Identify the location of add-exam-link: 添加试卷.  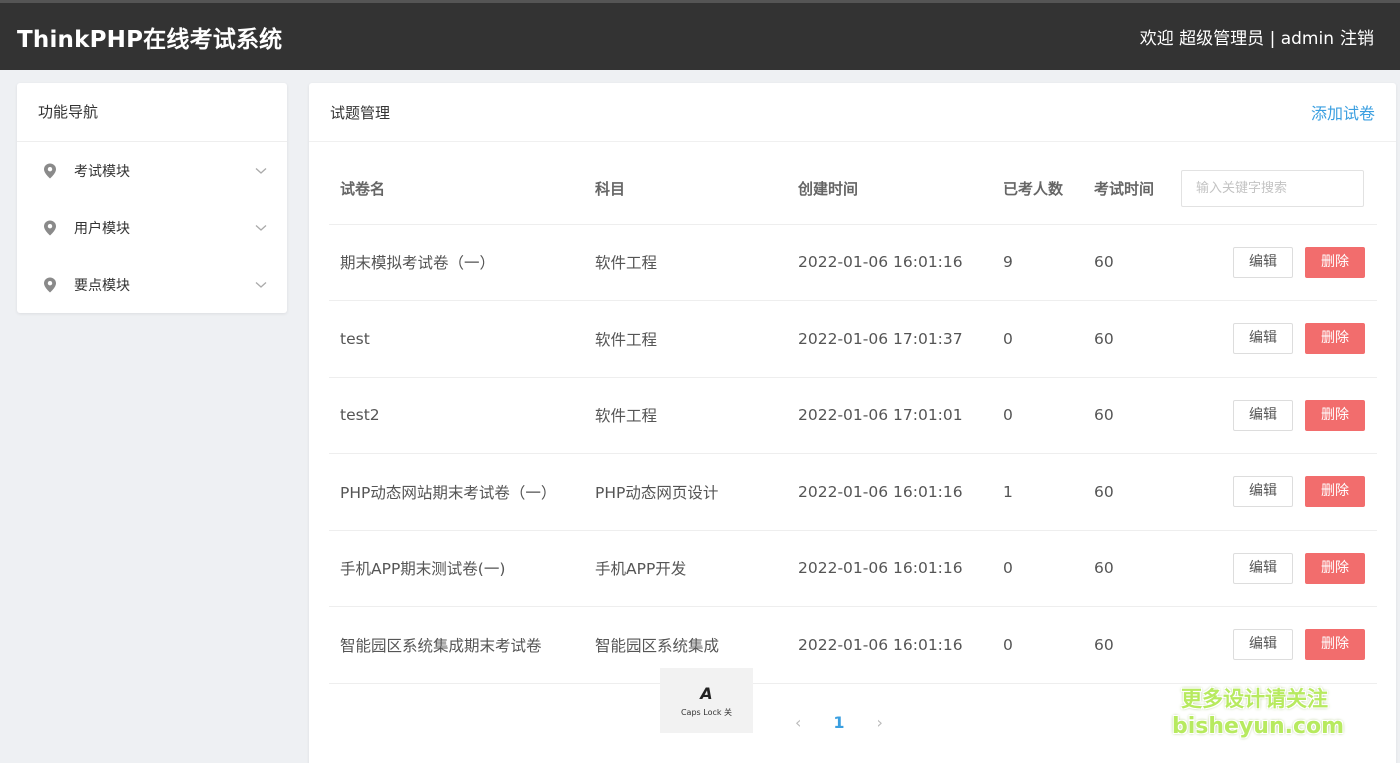
(1343, 112).